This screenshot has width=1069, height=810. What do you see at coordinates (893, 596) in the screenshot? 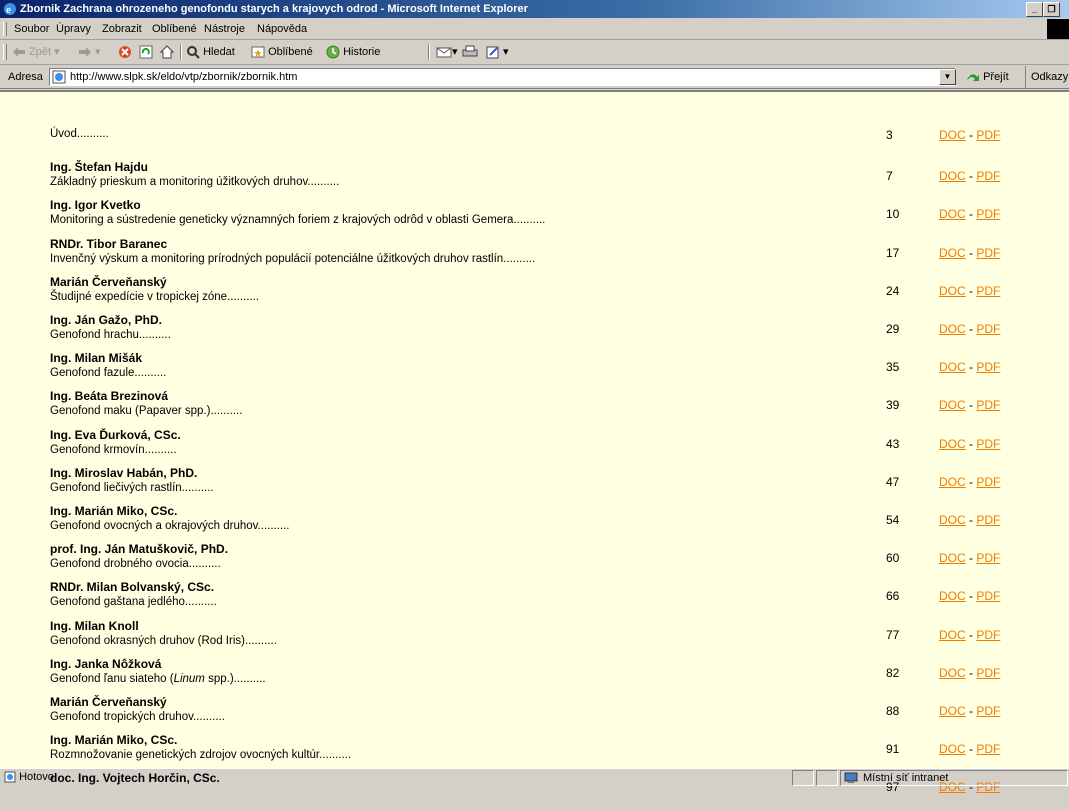
I see `entry-page: 66` at bounding box center [893, 596].